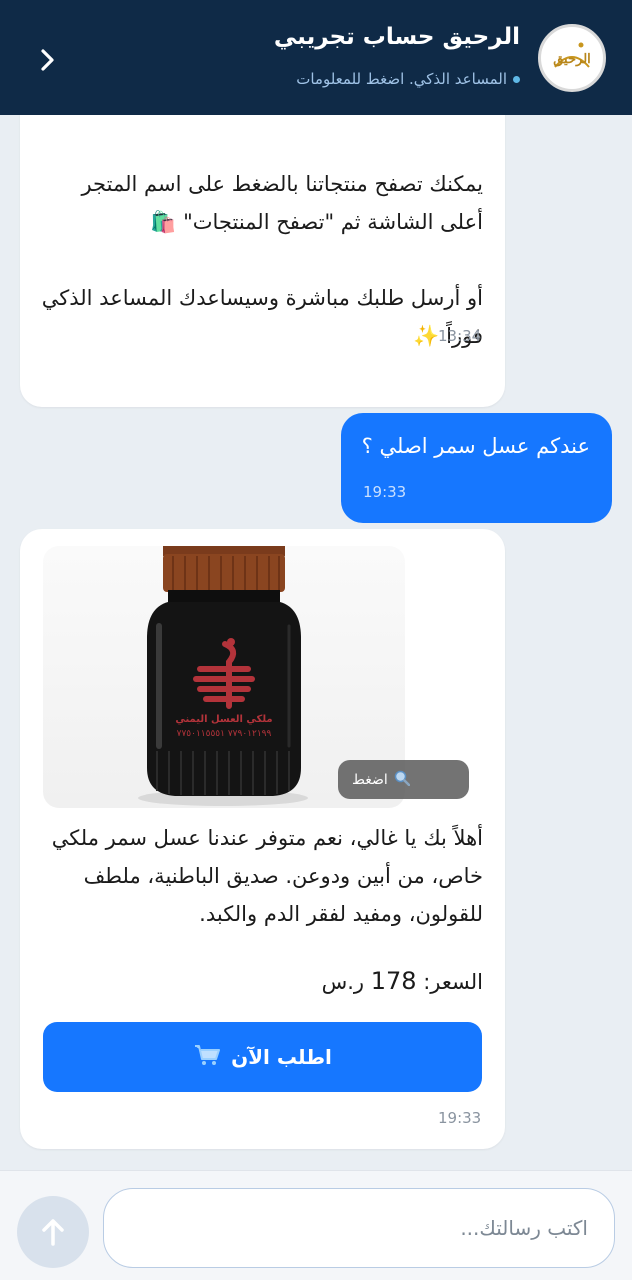 The width and height of the screenshot is (632, 1280). I want to click on store-logo-icon: الرحيق, so click(572, 58).